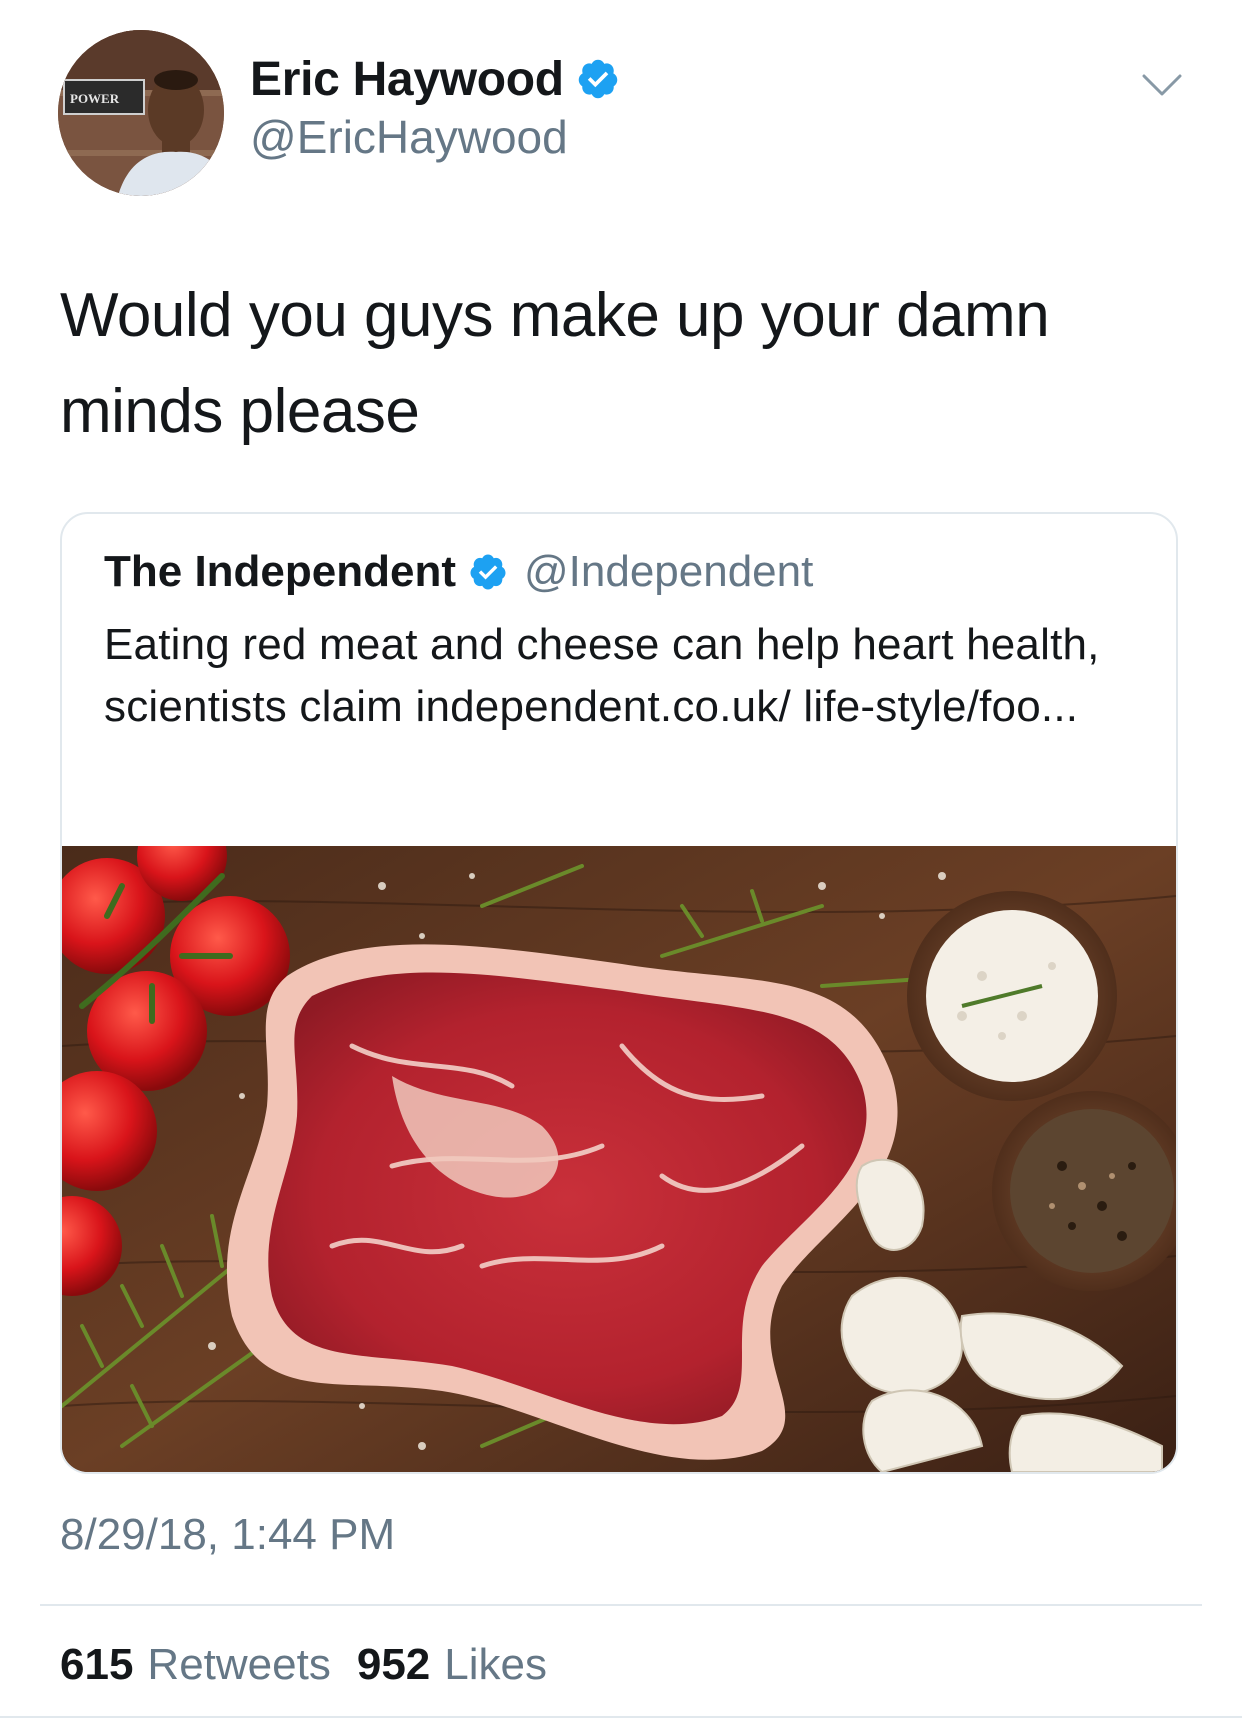 This screenshot has width=1242, height=1730. What do you see at coordinates (95, 98) in the screenshot?
I see `svg-text: POWER` at bounding box center [95, 98].